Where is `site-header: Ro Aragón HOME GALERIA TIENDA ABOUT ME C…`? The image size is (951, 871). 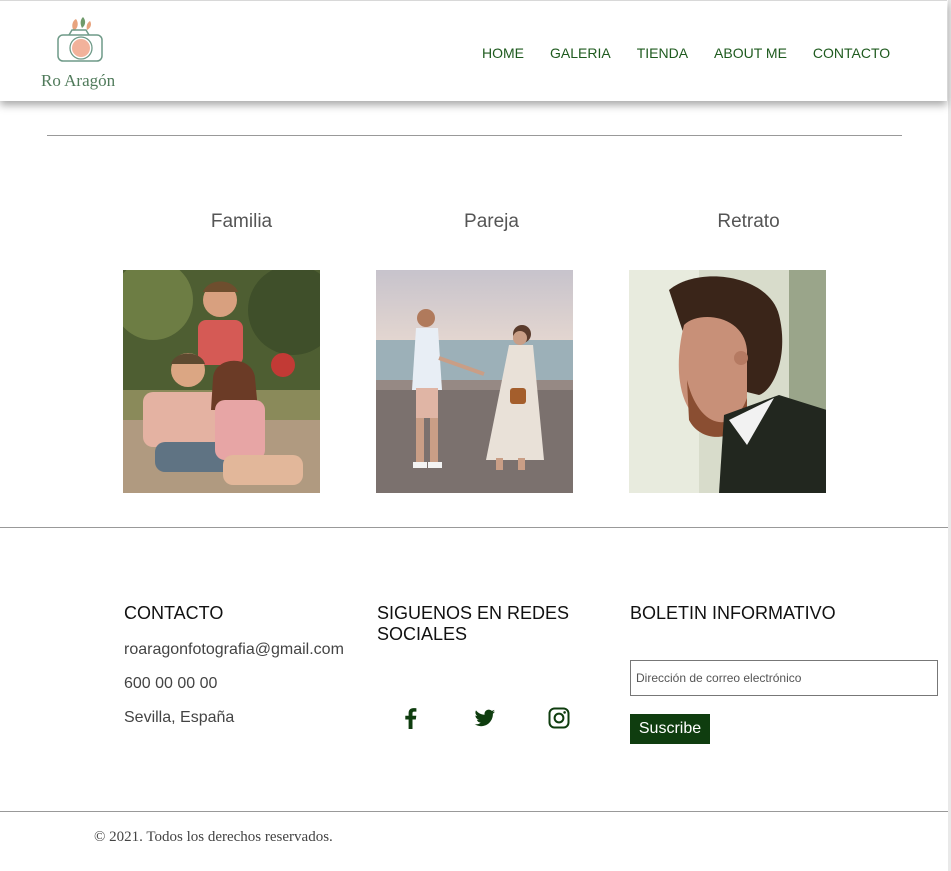
site-header: Ro Aragón HOME GALERIA TIENDA ABOUT ME C… is located at coordinates (473, 50).